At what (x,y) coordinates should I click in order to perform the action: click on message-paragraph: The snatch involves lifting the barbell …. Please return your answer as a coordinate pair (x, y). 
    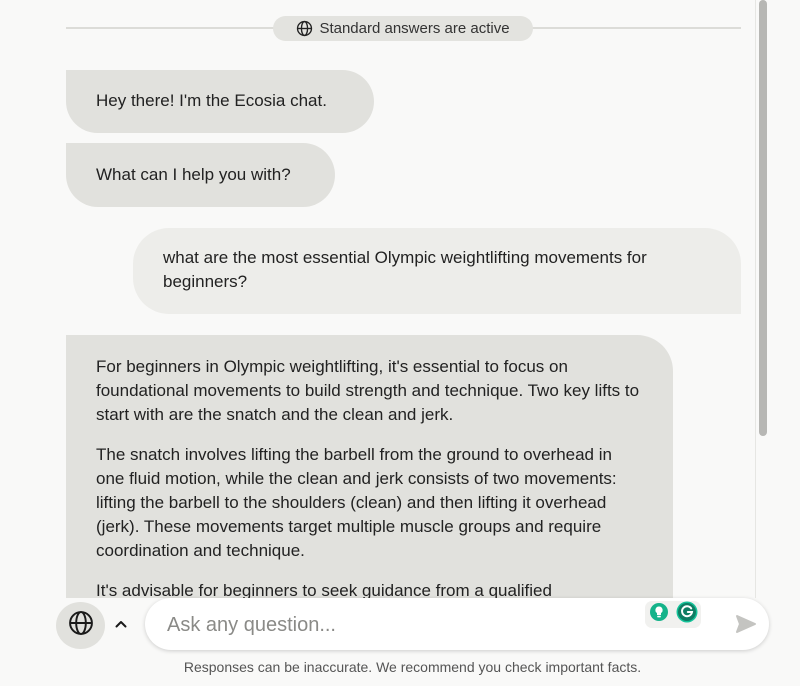
    Looking at the image, I should click on (356, 502).